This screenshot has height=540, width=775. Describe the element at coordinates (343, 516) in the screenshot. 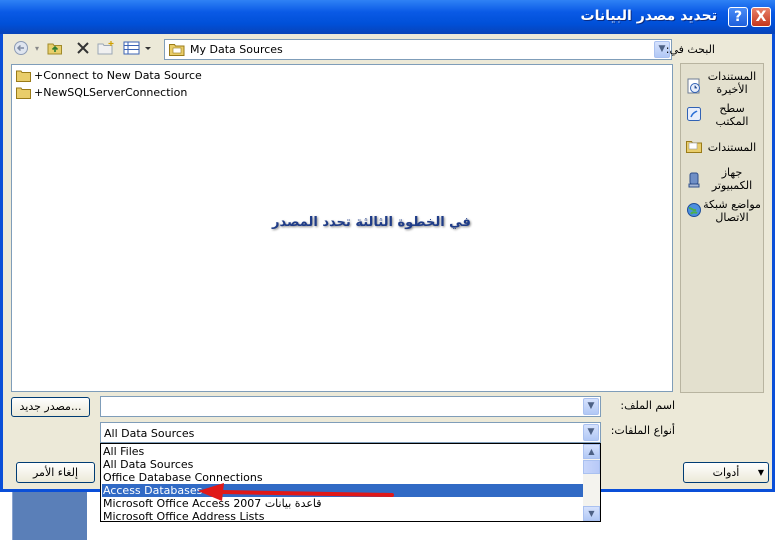

I see `dropdown-option: Microsoft Office Address Lists` at that location.